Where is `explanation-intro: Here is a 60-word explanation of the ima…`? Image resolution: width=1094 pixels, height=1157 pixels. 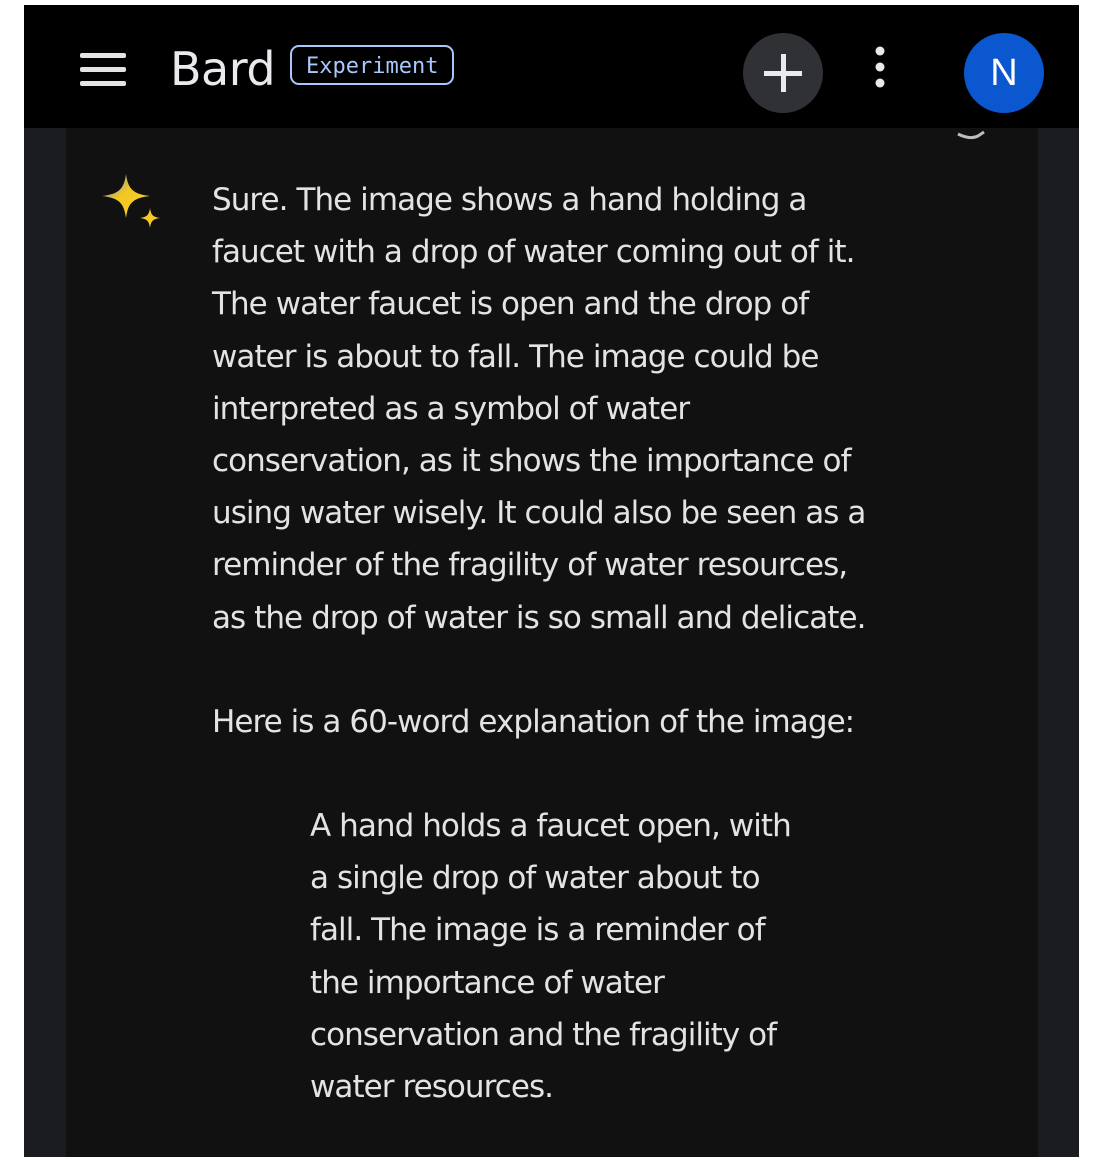
explanation-intro: Here is a 60-word explanation of the ima… is located at coordinates (533, 721).